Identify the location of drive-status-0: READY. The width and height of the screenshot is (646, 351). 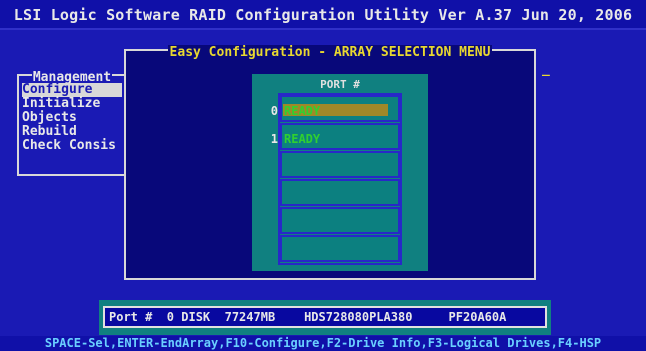
(302, 111).